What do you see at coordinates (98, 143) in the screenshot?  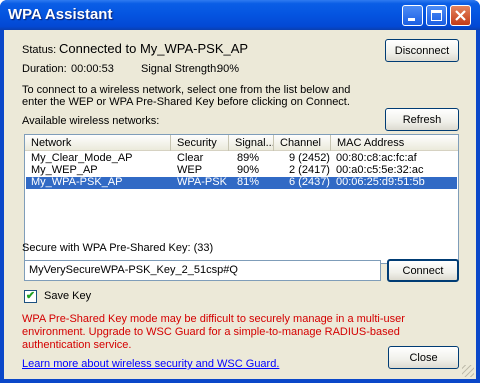 I see `column-header-network: Network` at bounding box center [98, 143].